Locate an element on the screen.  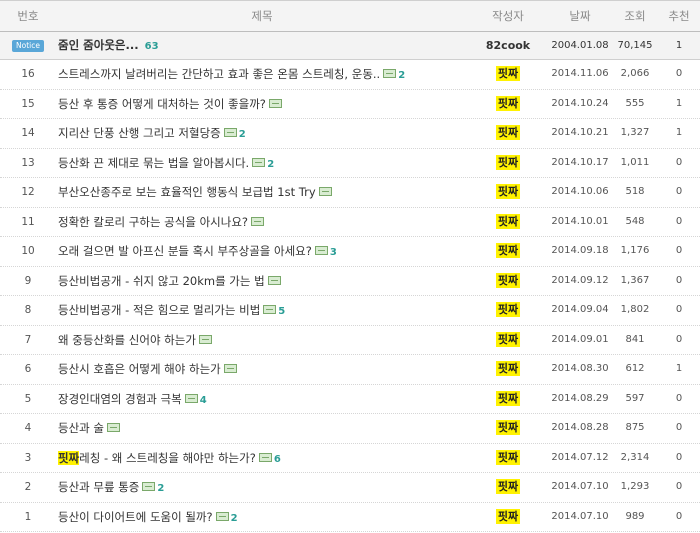
post-date: 2014.07.12 is located at coordinates (580, 457).